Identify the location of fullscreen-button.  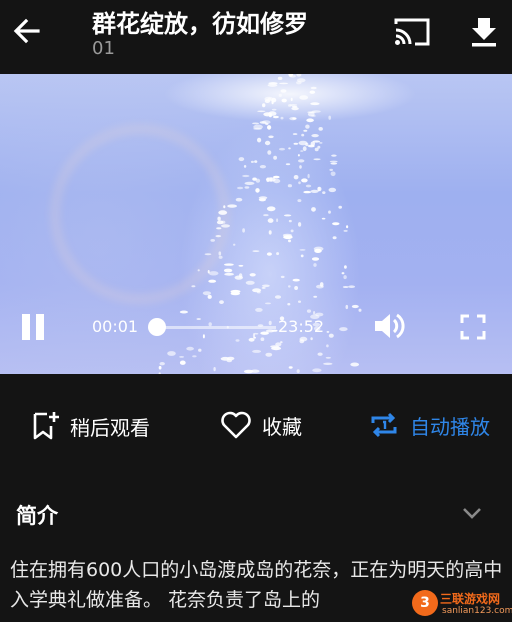
(473, 327).